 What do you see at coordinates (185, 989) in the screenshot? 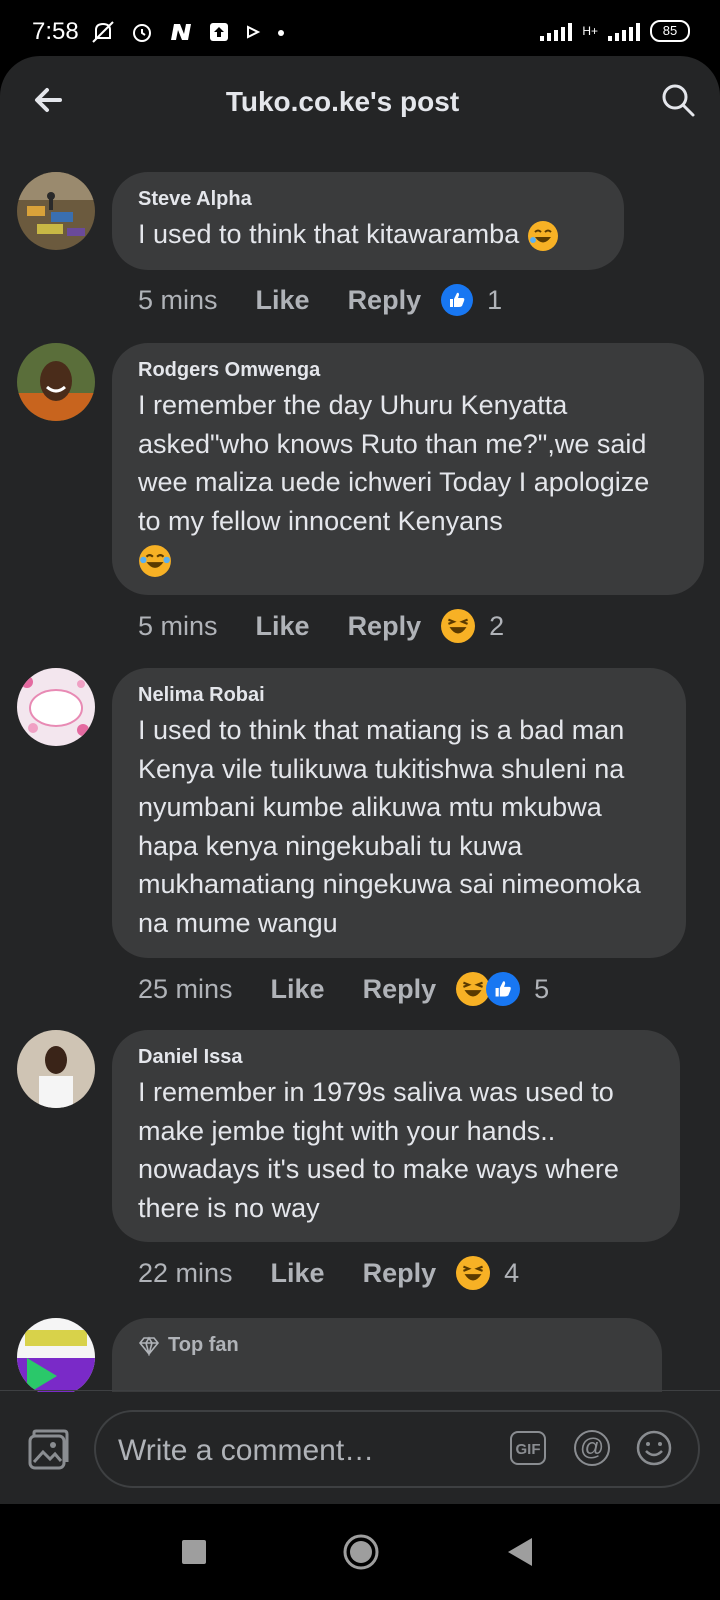
I see `comment-time: 25 mins` at bounding box center [185, 989].